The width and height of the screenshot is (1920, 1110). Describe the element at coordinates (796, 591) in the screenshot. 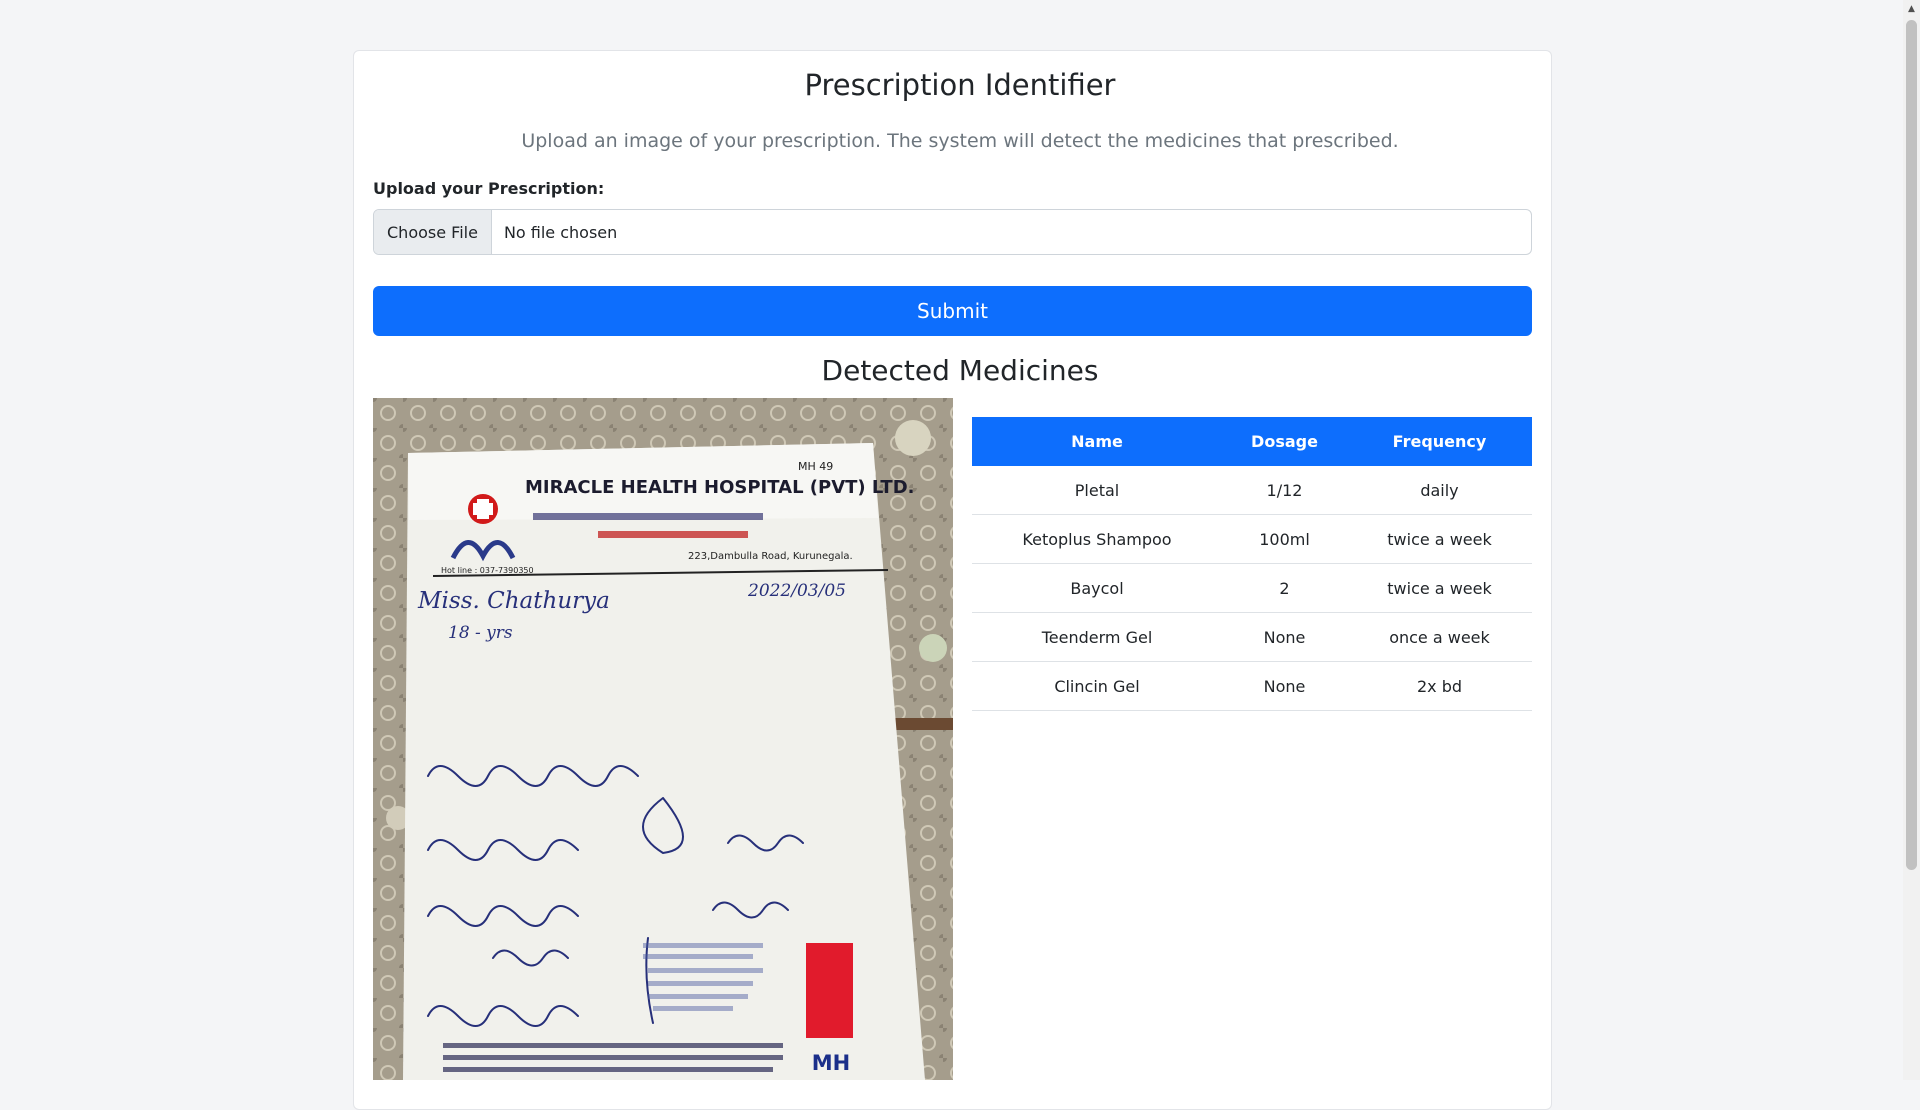

I see `prescription-date-text: 2022/03/05` at that location.